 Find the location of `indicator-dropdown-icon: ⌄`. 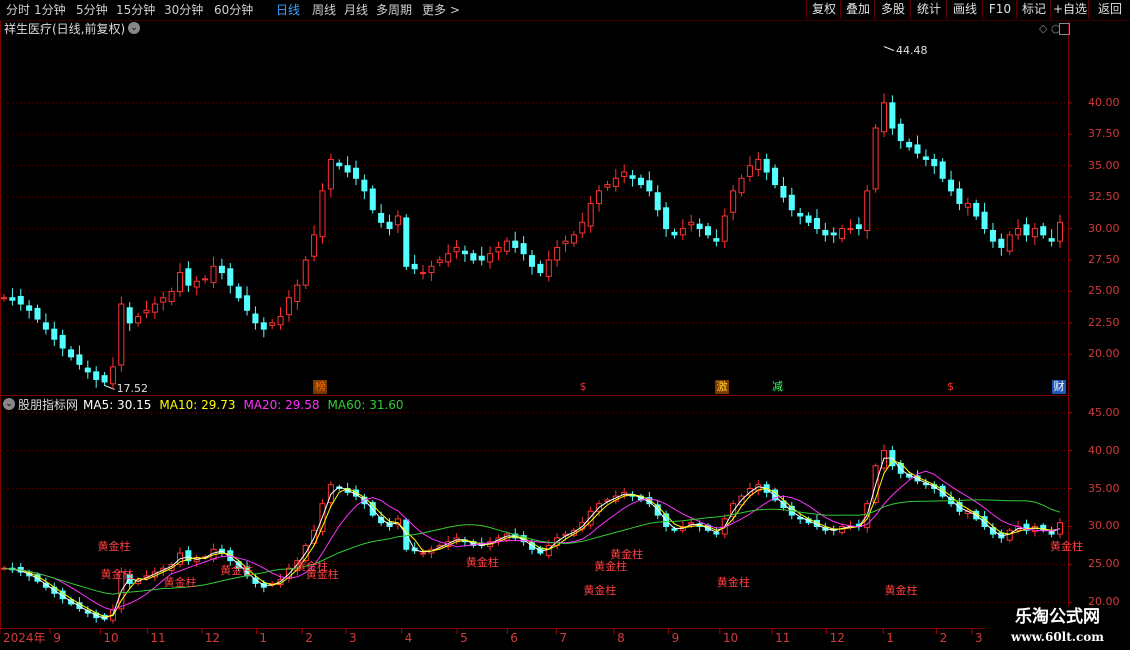

indicator-dropdown-icon: ⌄ is located at coordinates (9, 404).